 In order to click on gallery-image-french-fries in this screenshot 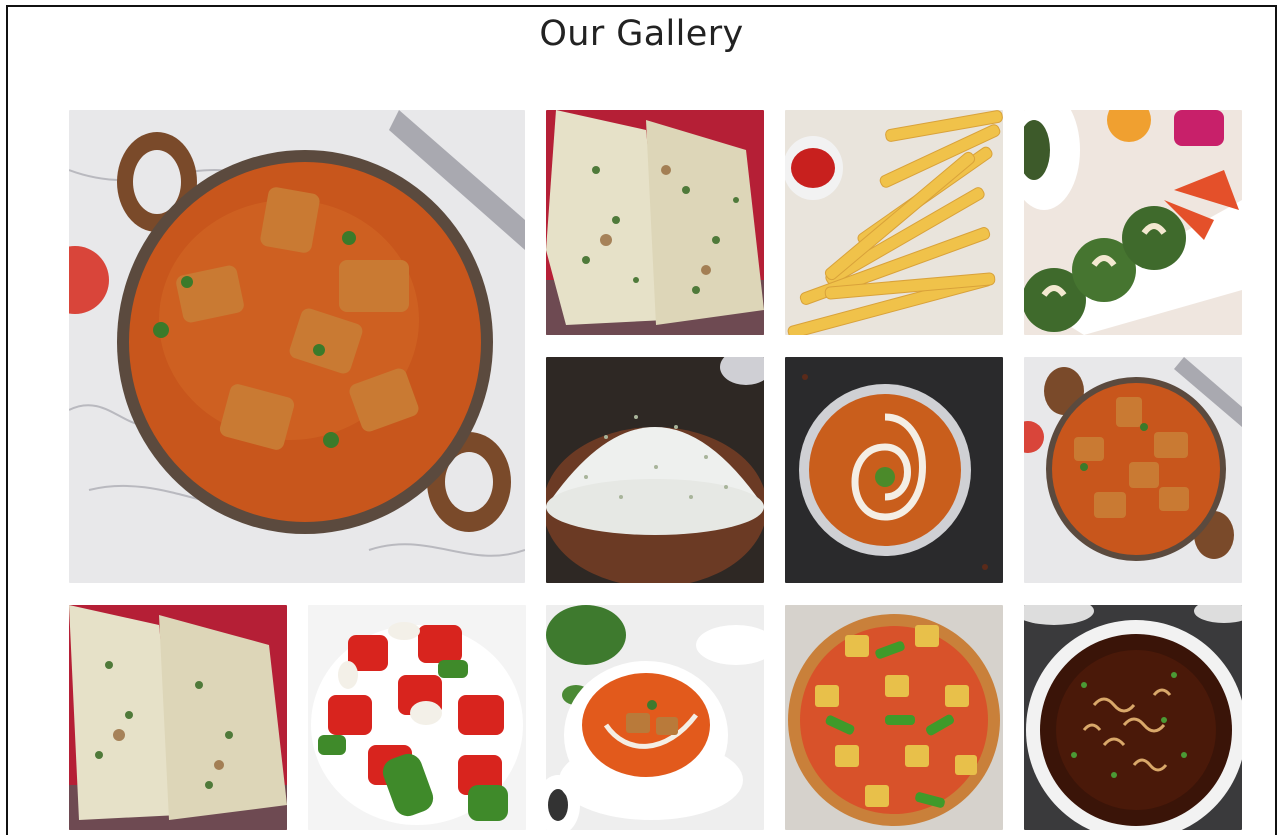, I will do `click(894, 222)`.